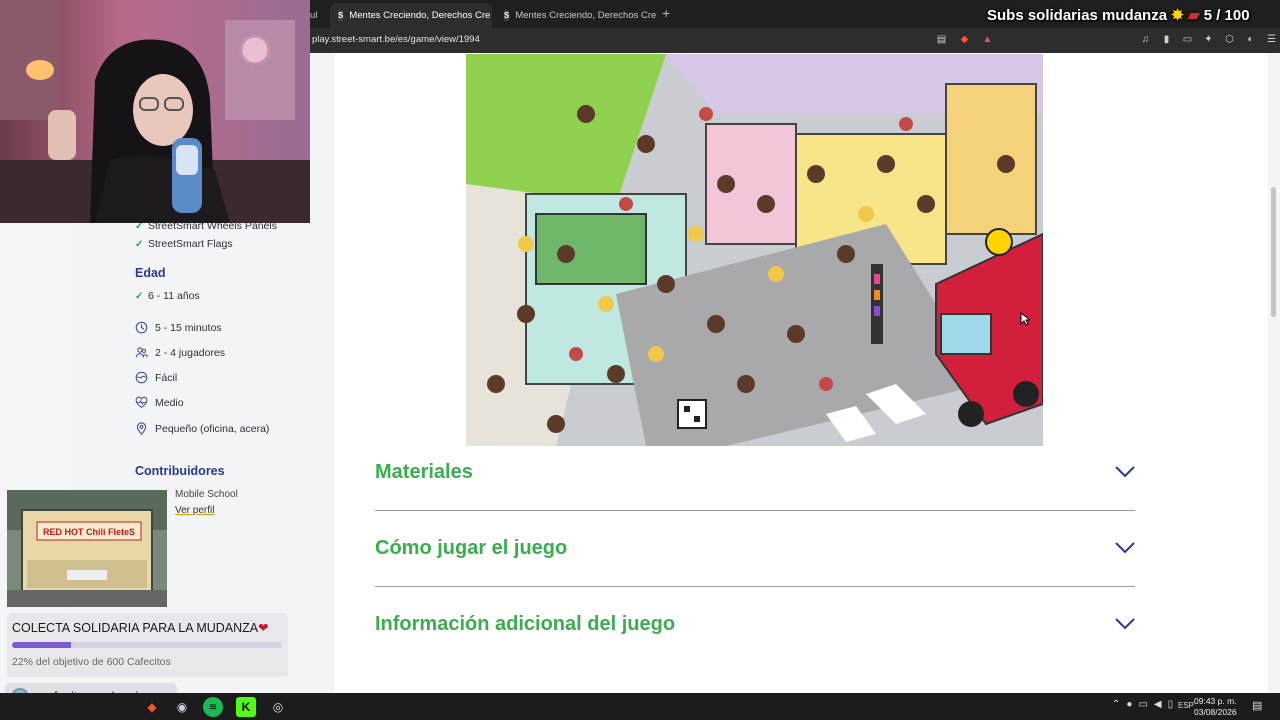  Describe the element at coordinates (89, 532) in the screenshot. I see `truck-sign-text: RED HOT Chili FleteS` at that location.